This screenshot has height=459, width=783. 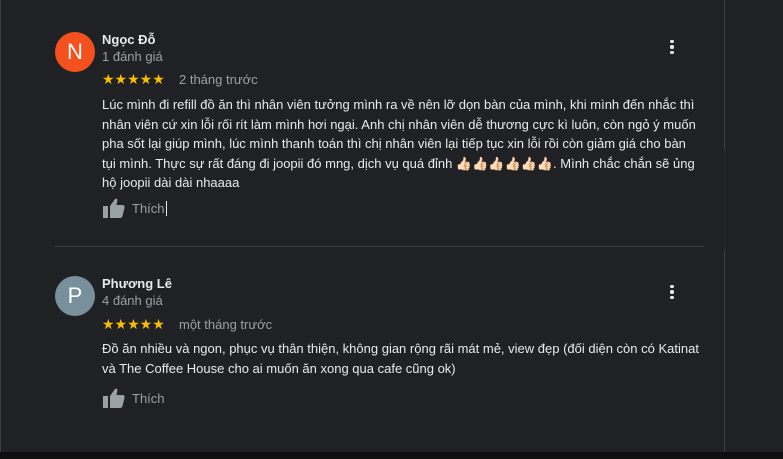 I want to click on right-gutter, so click(x=754, y=229).